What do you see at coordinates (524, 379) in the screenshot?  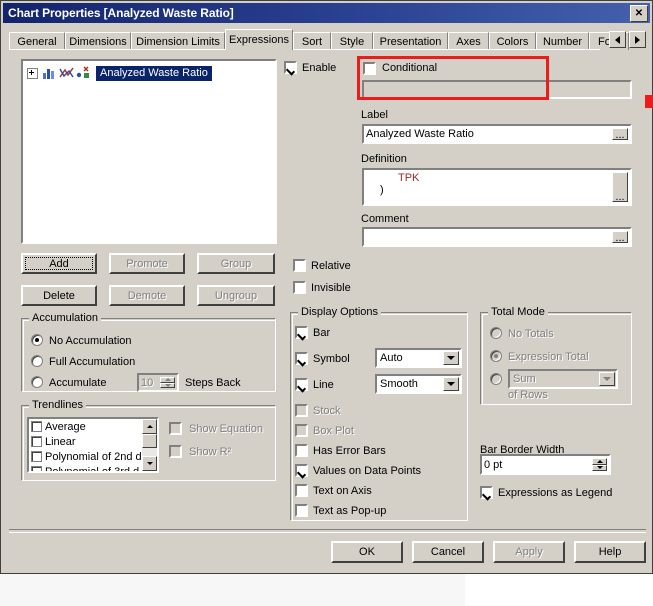 I see `aggregation-select-value: Sum` at bounding box center [524, 379].